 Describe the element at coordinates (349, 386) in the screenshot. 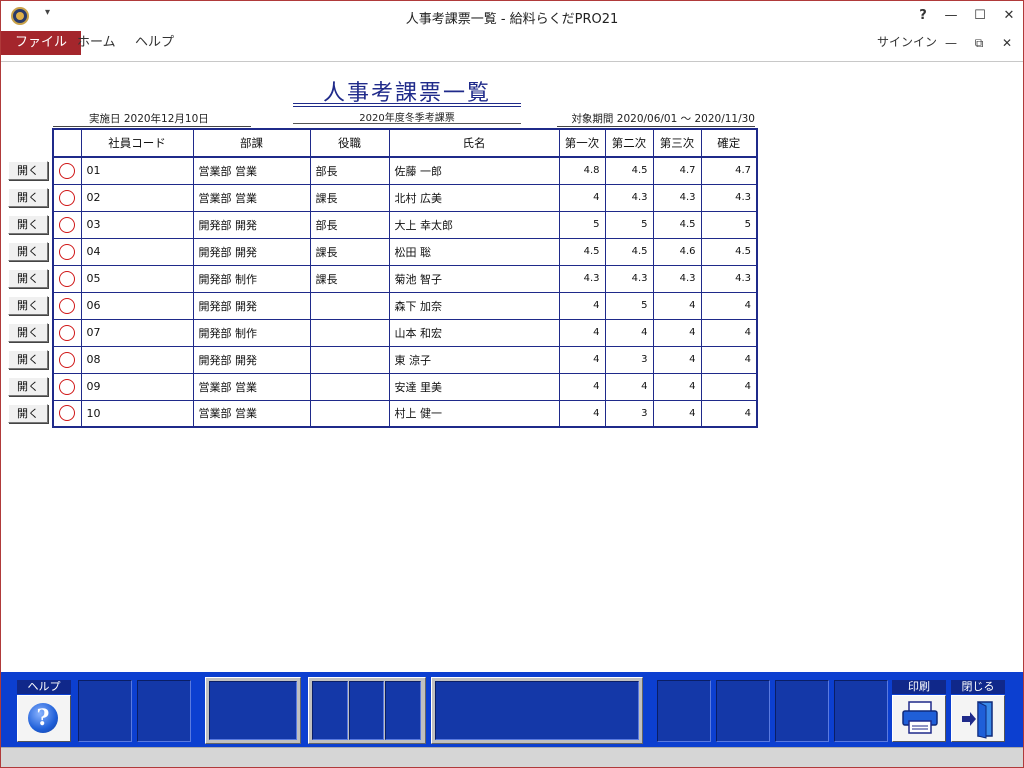

I see `position-cell` at that location.